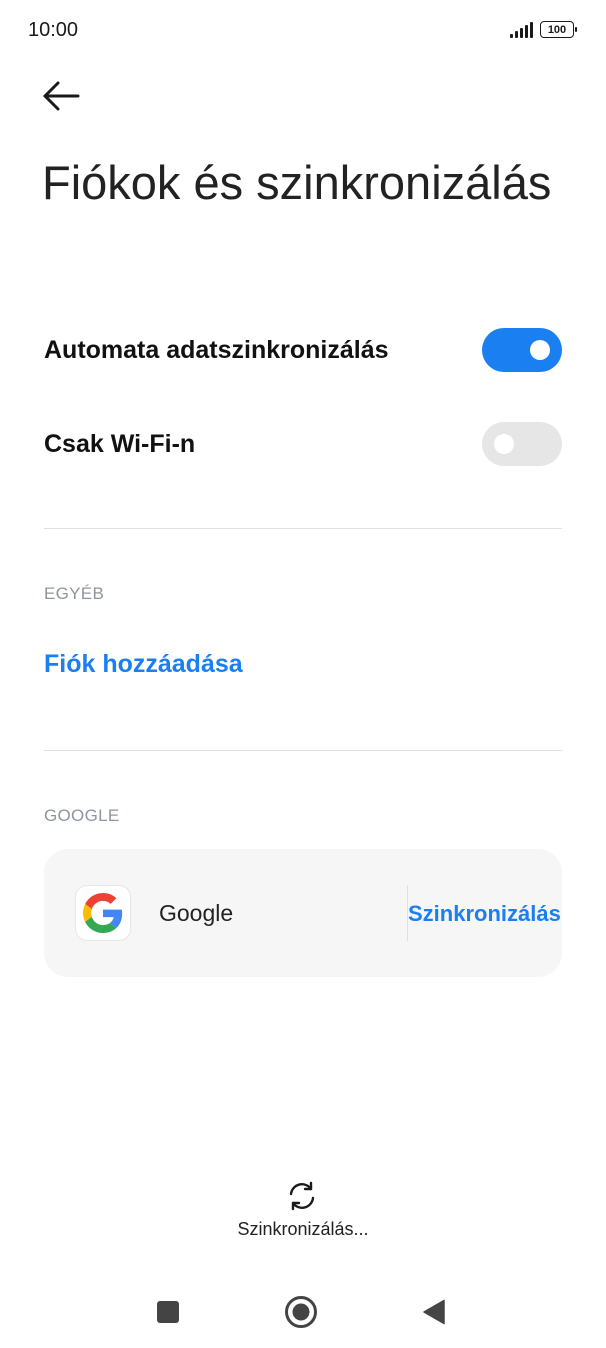 This screenshot has width=606, height=1348. I want to click on page-title: Fiókok és szinkronizálás, so click(297, 182).